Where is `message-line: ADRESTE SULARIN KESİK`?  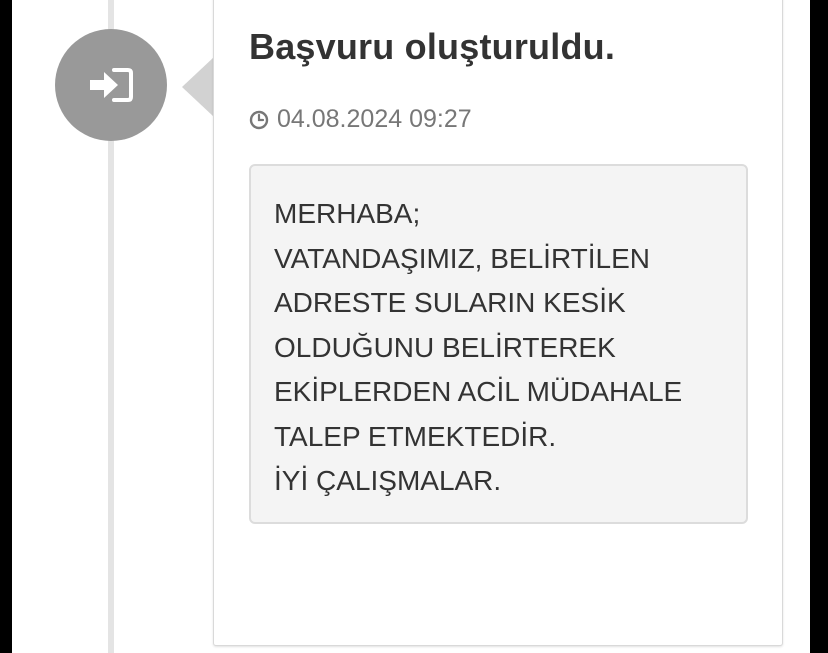 message-line: ADRESTE SULARIN KESİK is located at coordinates (450, 302).